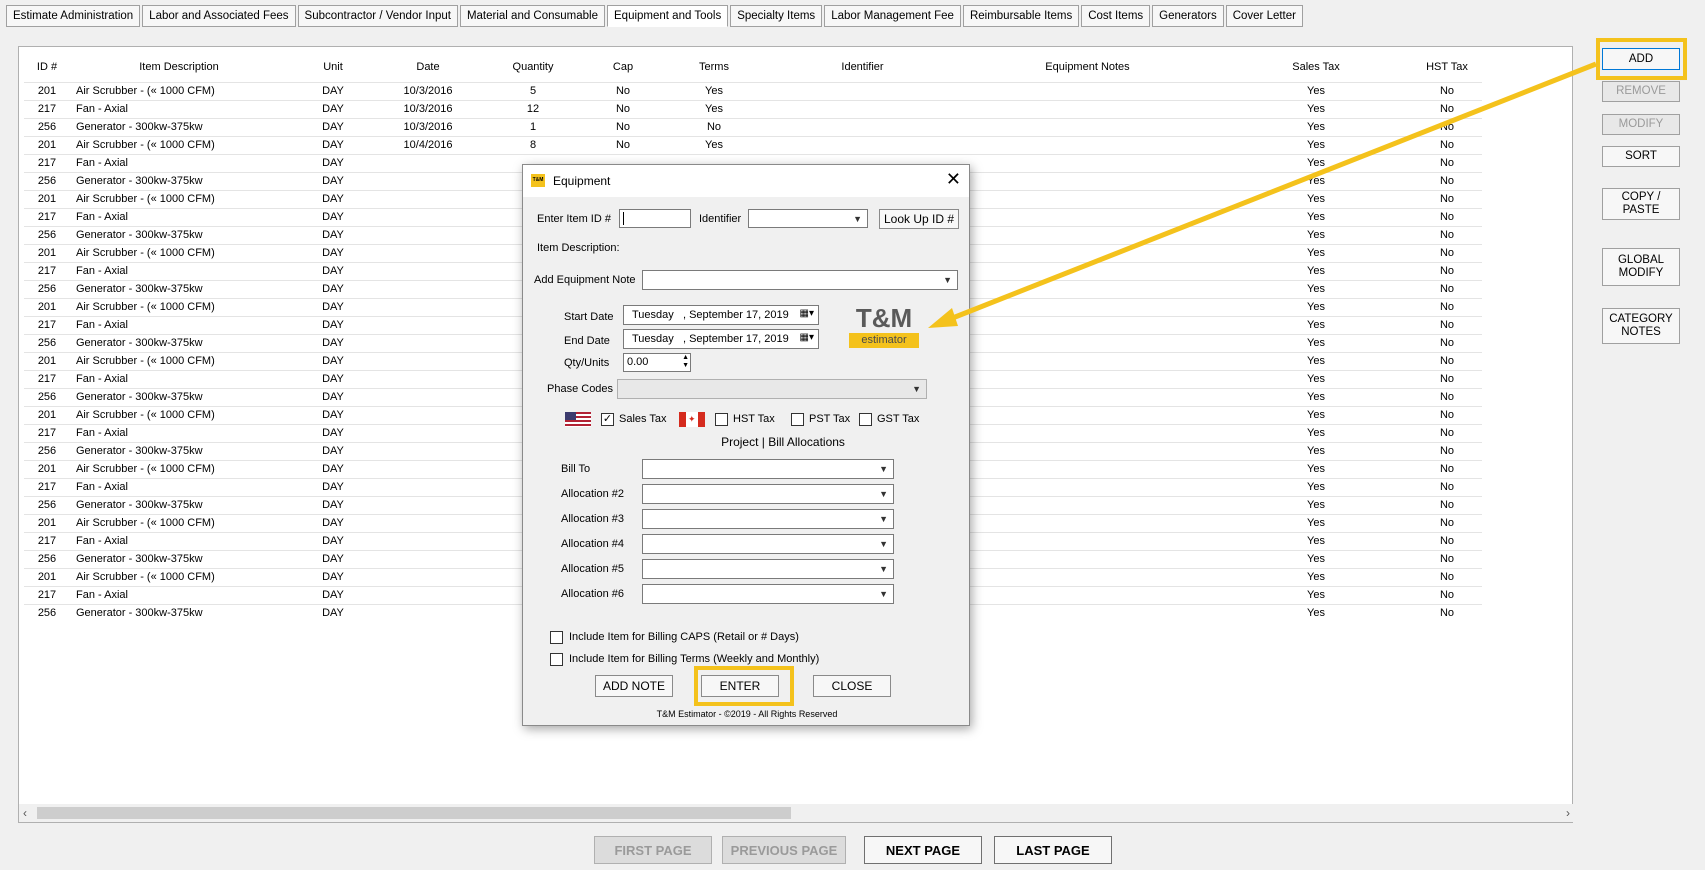 The width and height of the screenshot is (1705, 870). Describe the element at coordinates (1641, 156) in the screenshot. I see `sort-button: SORT` at that location.